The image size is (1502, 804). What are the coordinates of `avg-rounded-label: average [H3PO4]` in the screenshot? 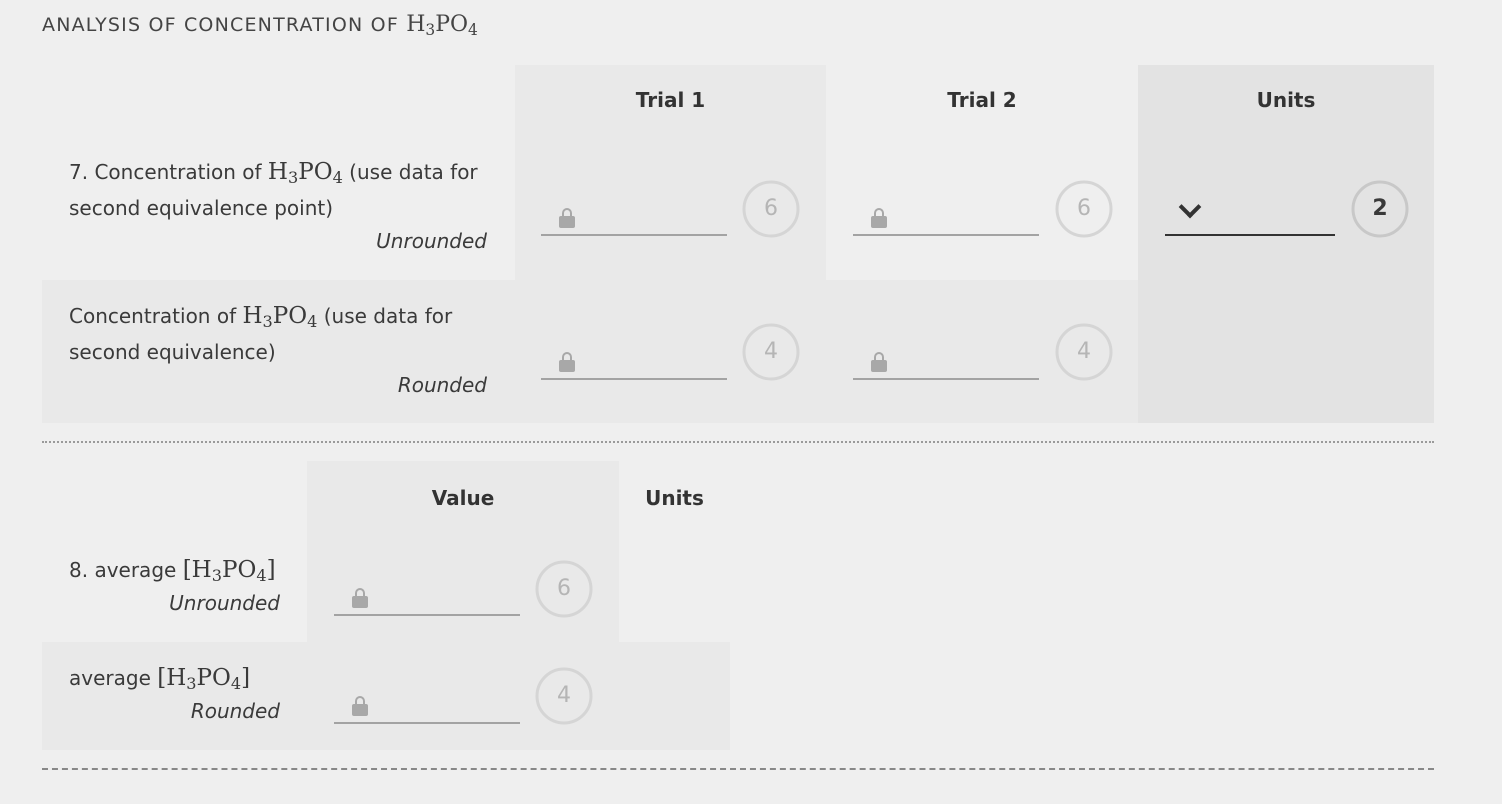 It's located at (160, 679).